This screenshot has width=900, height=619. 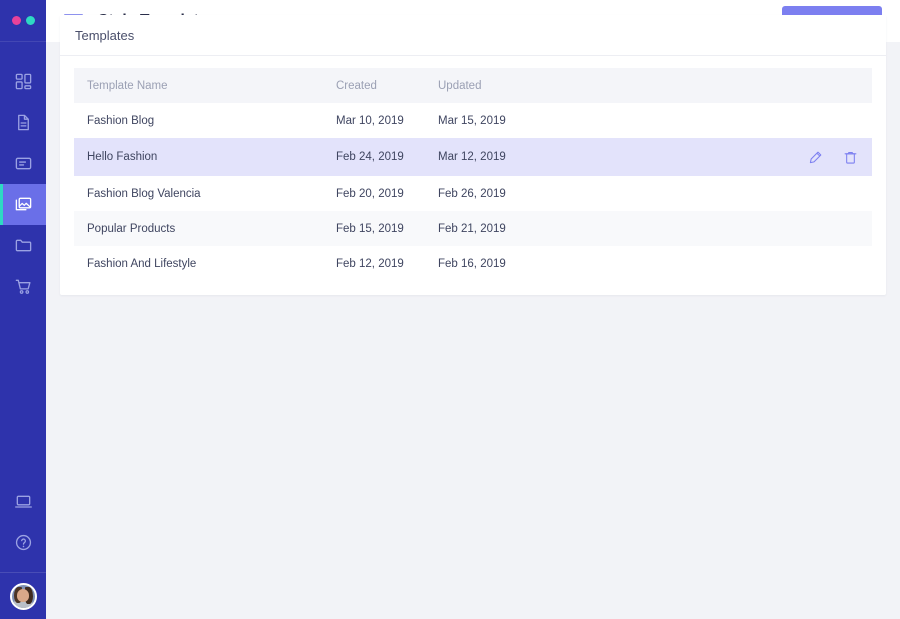 What do you see at coordinates (833, 157) in the screenshot?
I see `row-actions` at bounding box center [833, 157].